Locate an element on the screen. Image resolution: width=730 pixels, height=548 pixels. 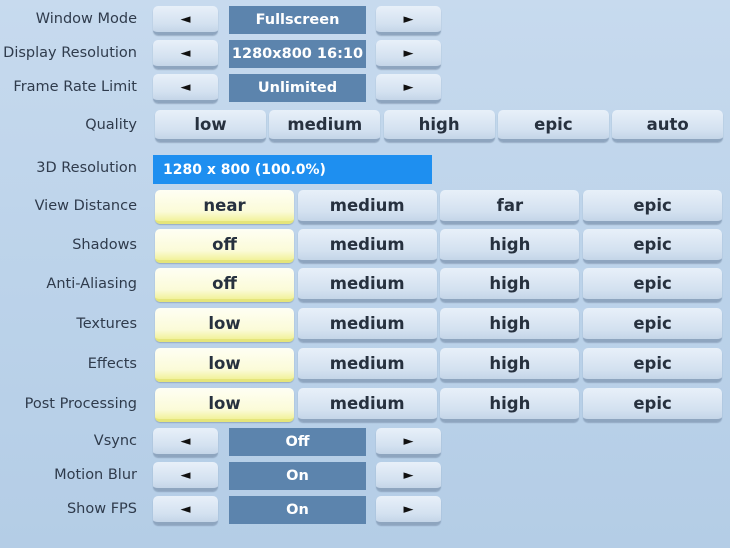
next-frame-rate-limit-button: ► is located at coordinates (408, 88).